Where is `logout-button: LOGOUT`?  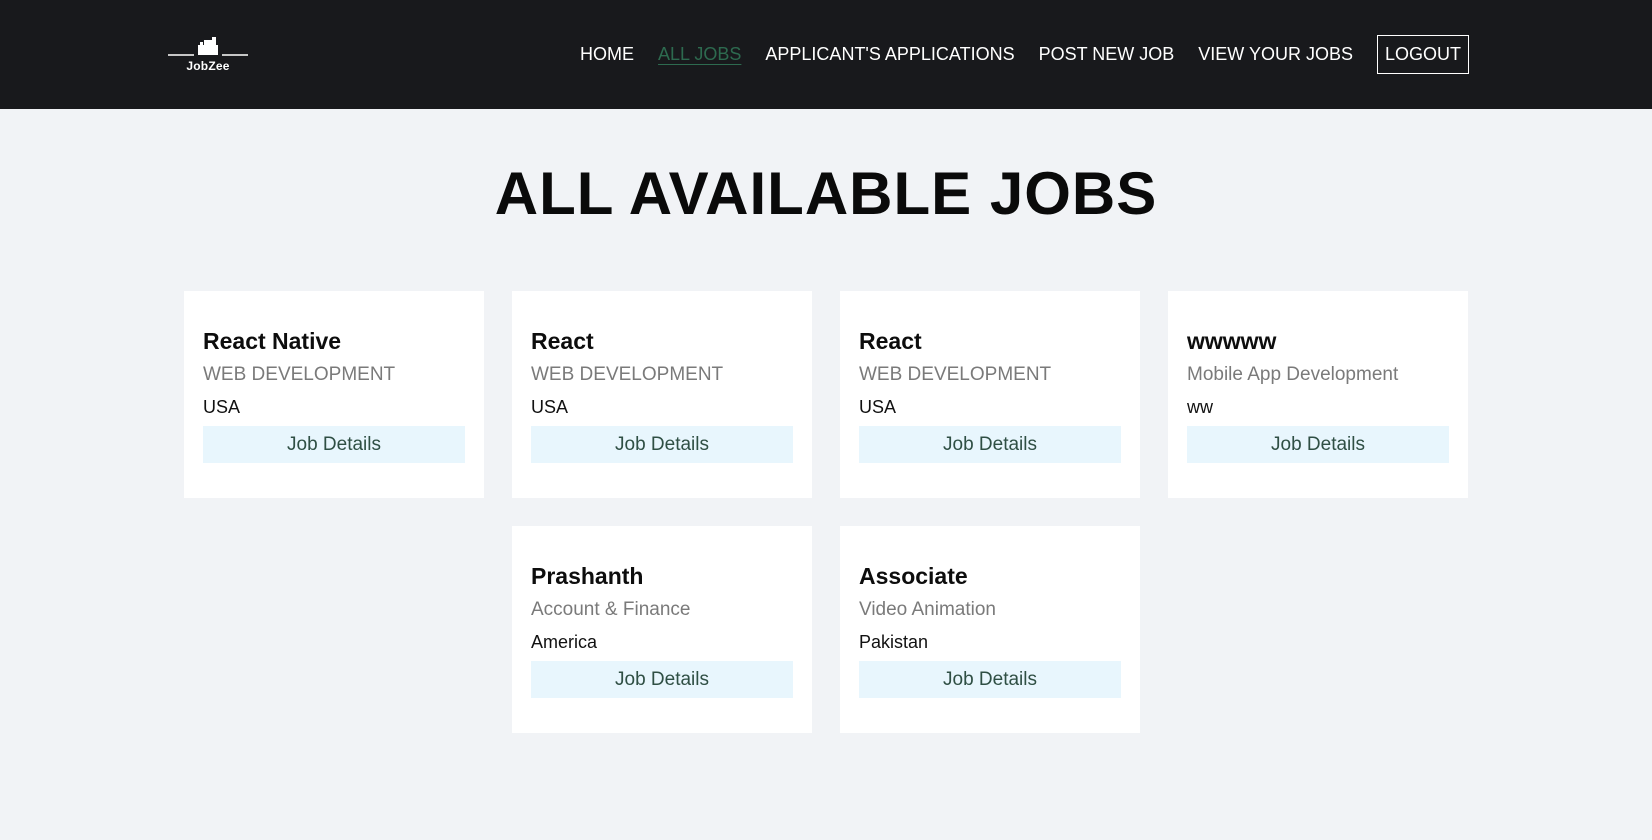
logout-button: LOGOUT is located at coordinates (1422, 54).